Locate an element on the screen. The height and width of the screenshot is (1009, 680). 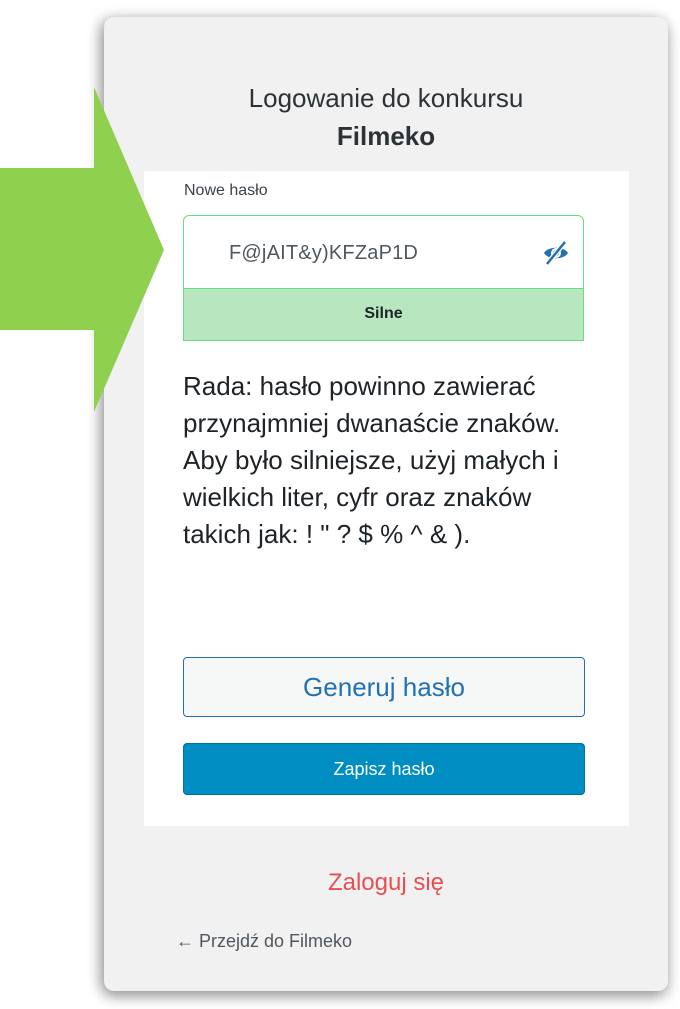
generate-password-button: Generuj hasło is located at coordinates (384, 687).